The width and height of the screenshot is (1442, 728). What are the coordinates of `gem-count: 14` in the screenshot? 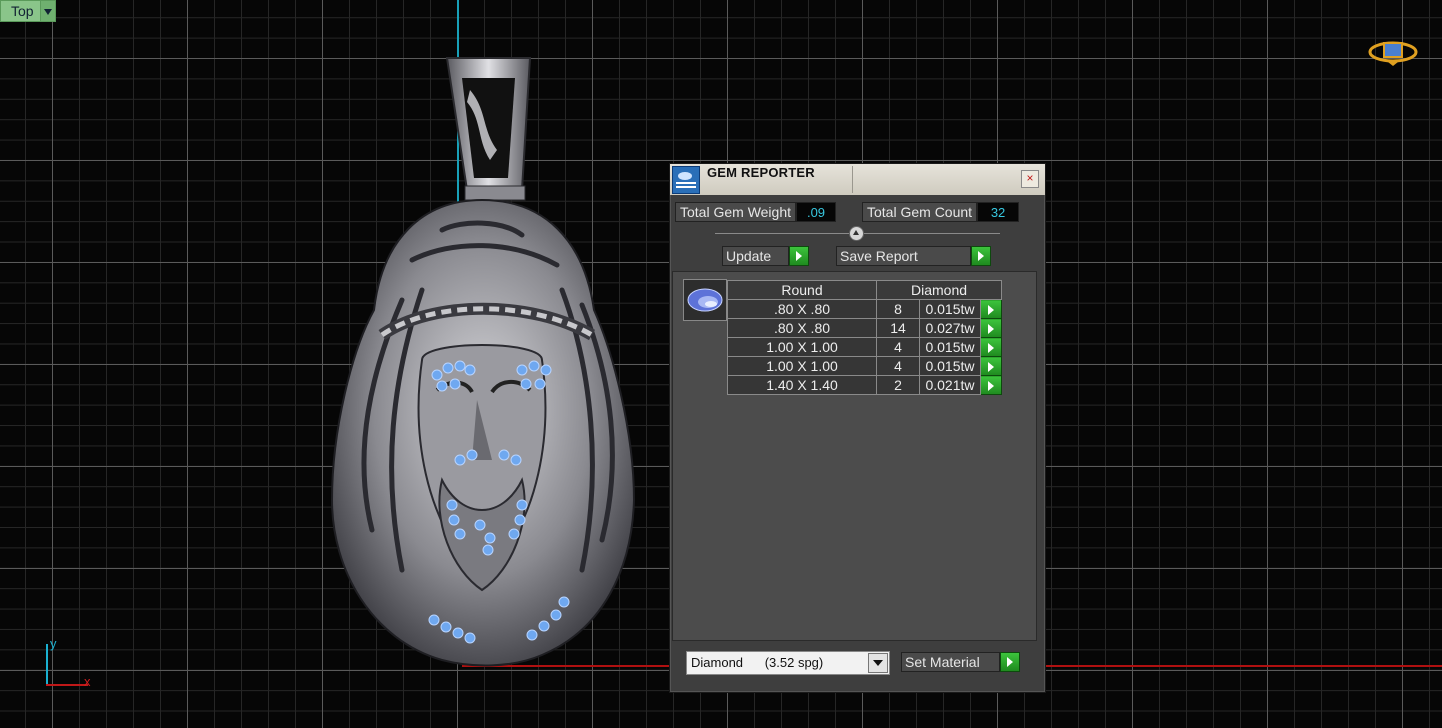 It's located at (898, 328).